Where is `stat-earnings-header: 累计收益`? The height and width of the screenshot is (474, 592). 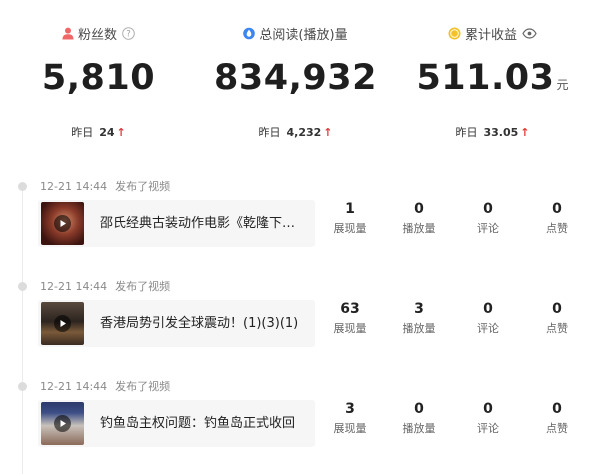
stat-earnings-header: 累计收益 is located at coordinates (492, 33).